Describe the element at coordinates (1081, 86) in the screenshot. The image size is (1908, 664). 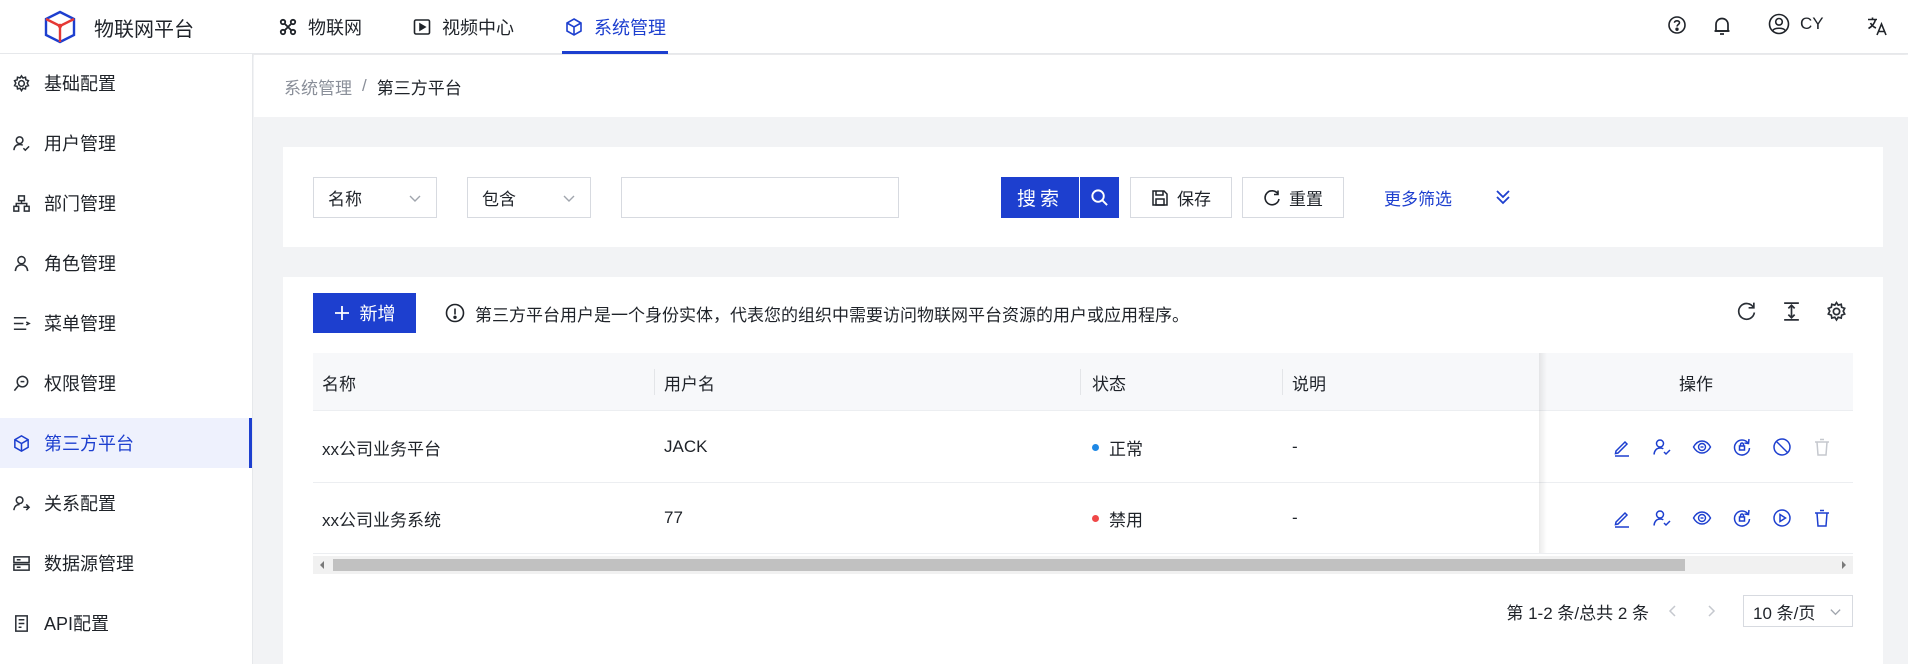
I see `breadcrumb: 系统管理 / 第三方平台` at that location.